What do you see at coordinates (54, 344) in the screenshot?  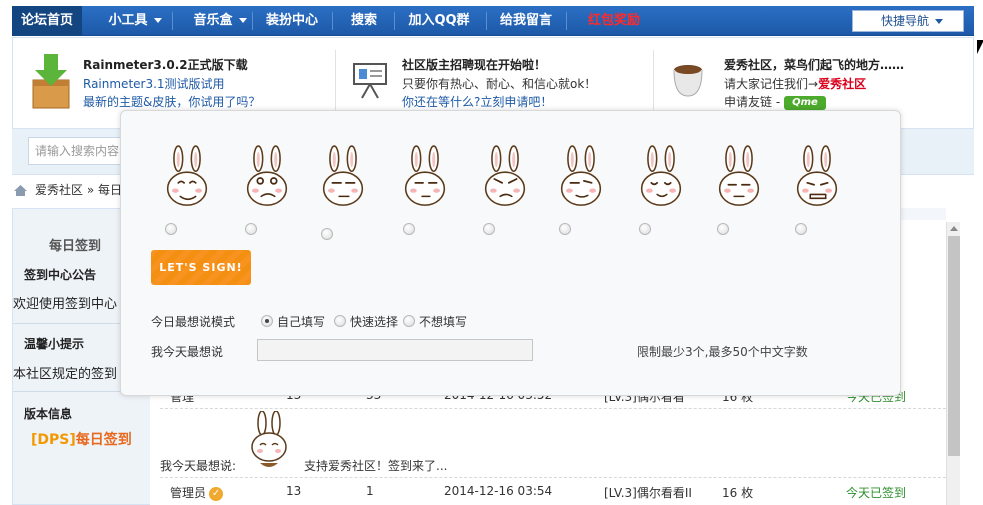 I see `sidebar-tips-heading: 温馨小提示` at bounding box center [54, 344].